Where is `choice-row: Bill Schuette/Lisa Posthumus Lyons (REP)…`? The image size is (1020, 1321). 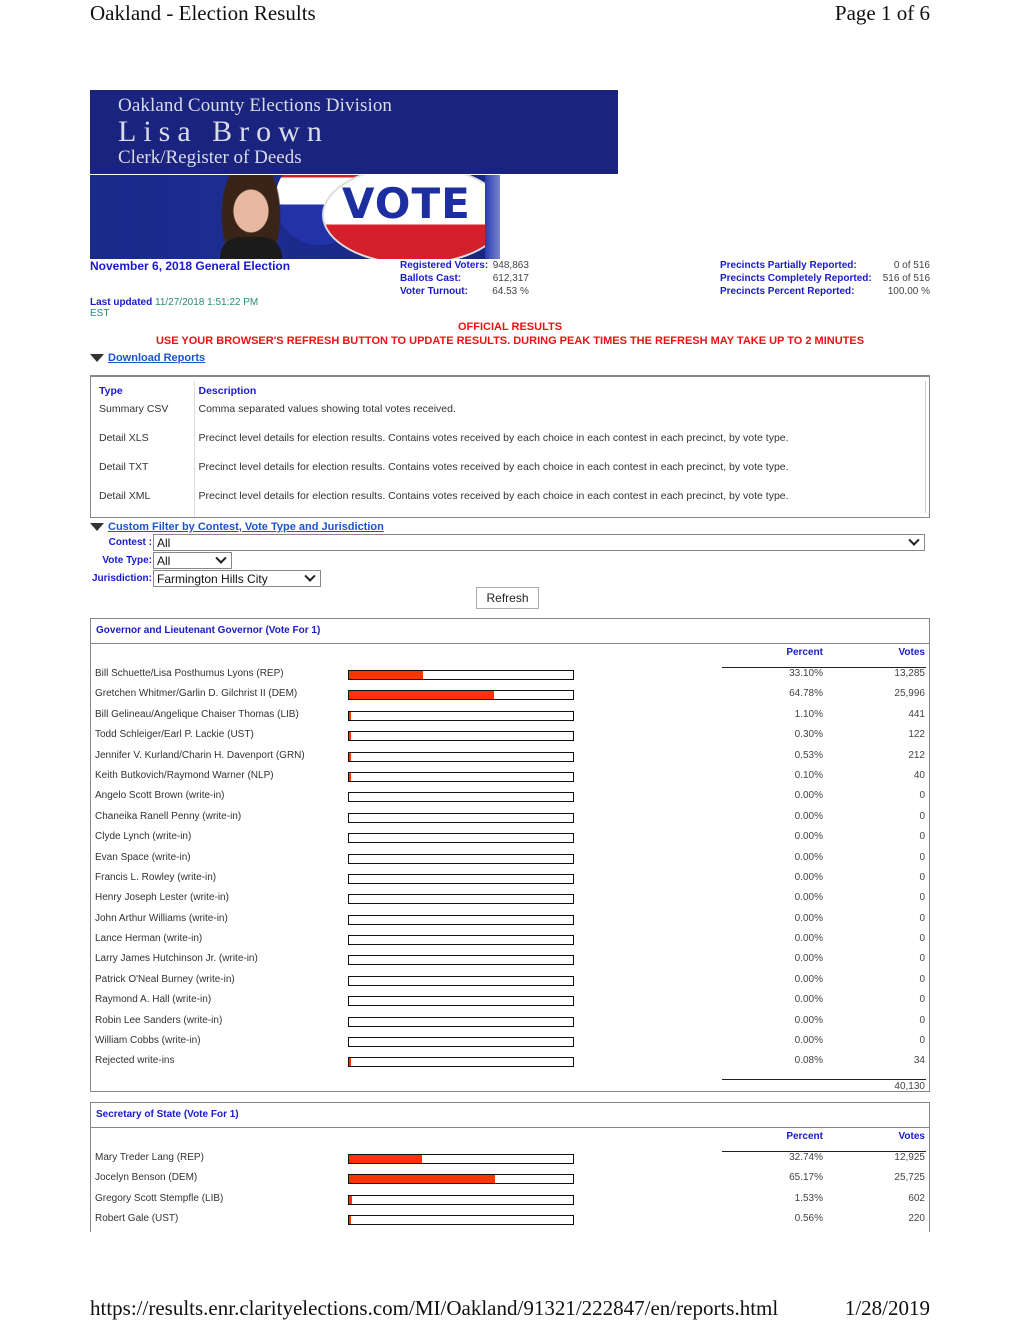 choice-row: Bill Schuette/Lisa Posthumus Lyons (REP)… is located at coordinates (510, 678).